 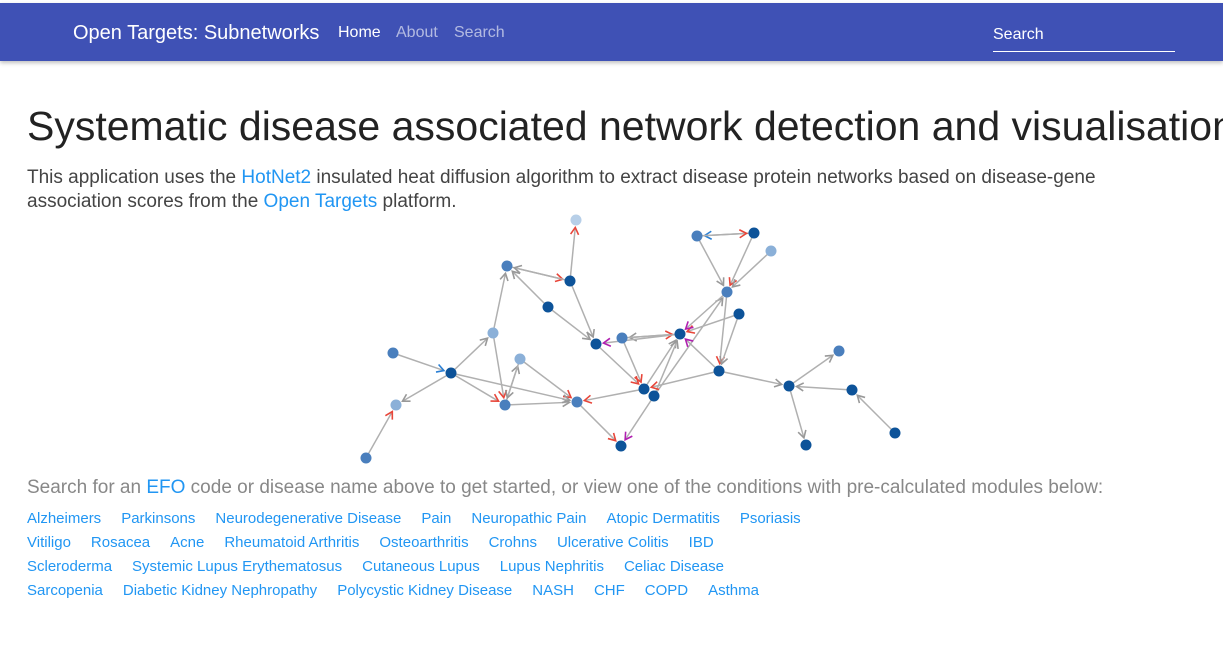 I want to click on disease-link: COPD, so click(x=666, y=590).